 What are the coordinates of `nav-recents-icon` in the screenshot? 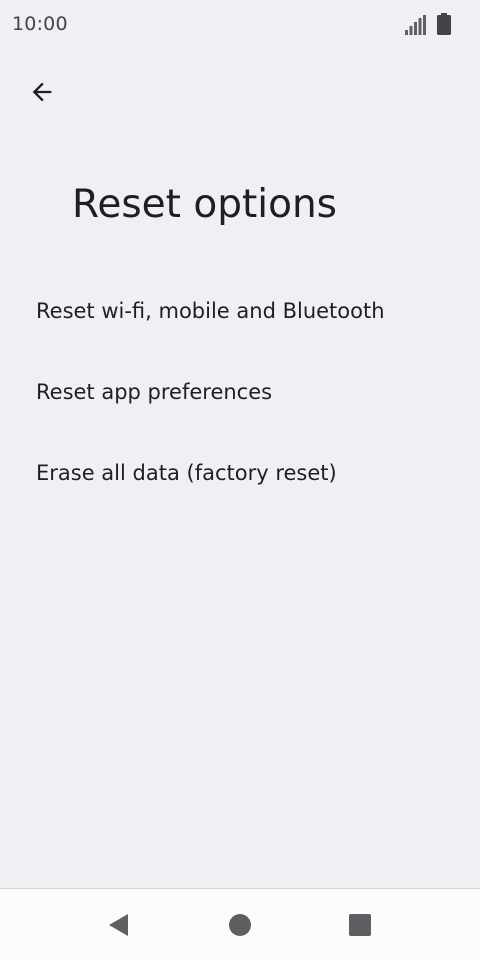 It's located at (360, 925).